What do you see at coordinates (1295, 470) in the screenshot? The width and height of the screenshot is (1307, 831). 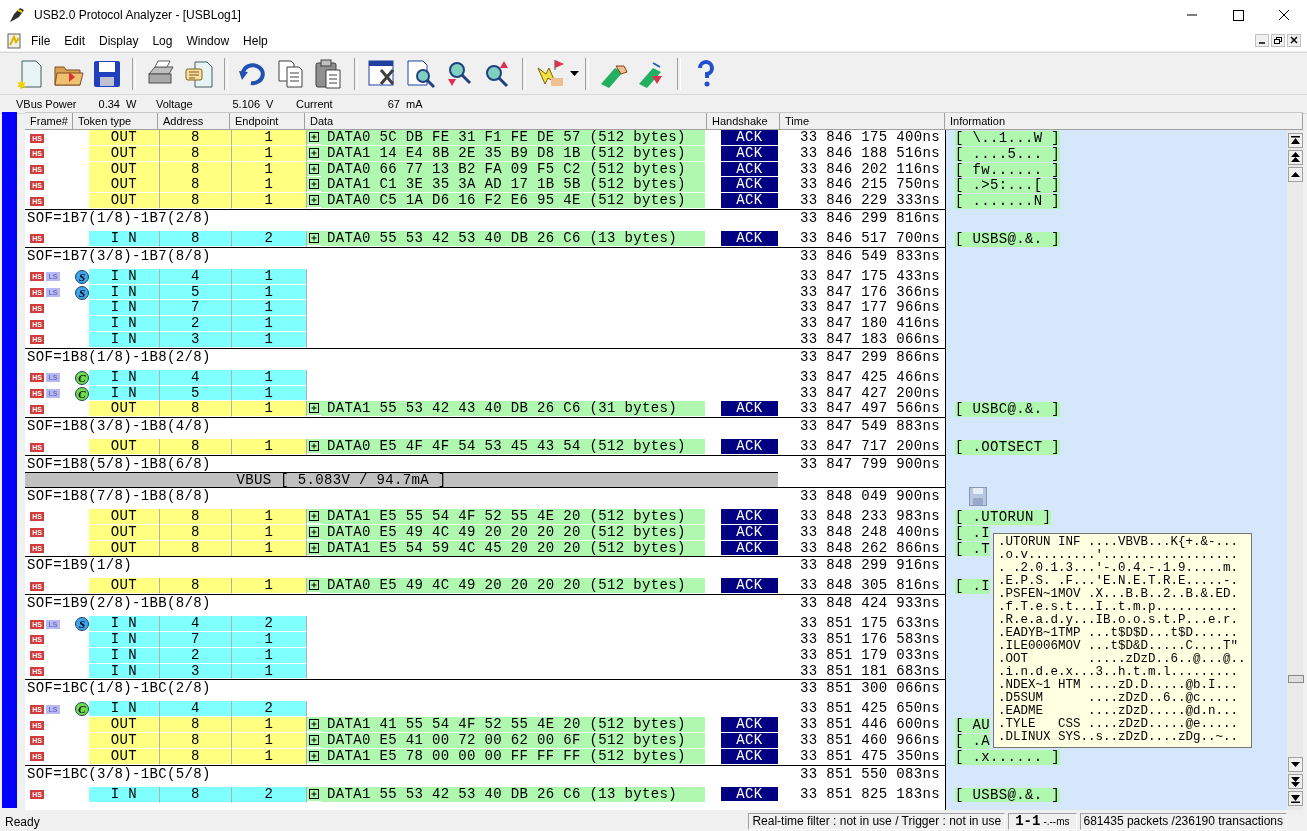 I see `scrollbar` at bounding box center [1295, 470].